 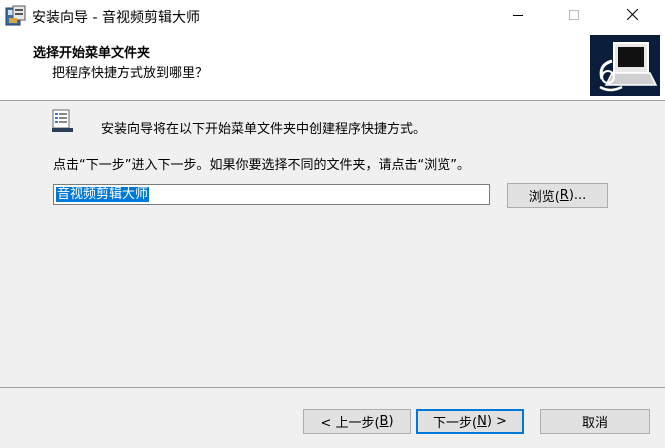 What do you see at coordinates (63, 121) in the screenshot?
I see `start-menu-folder-icon` at bounding box center [63, 121].